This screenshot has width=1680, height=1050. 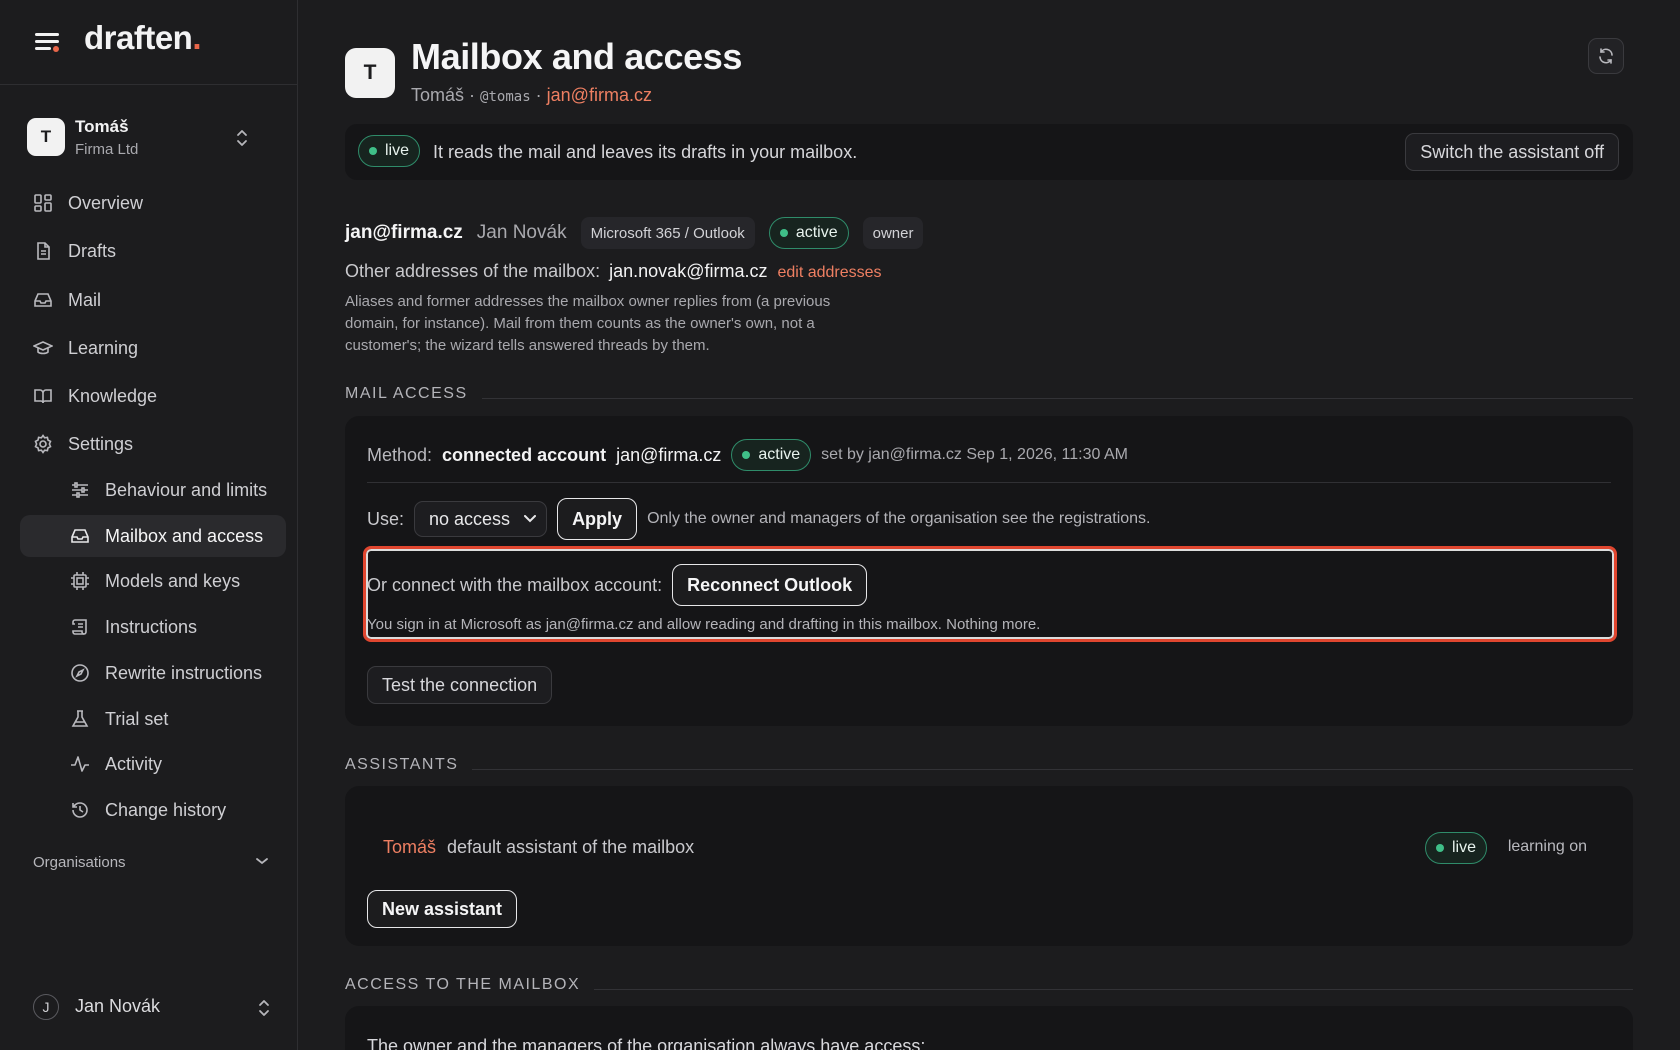 I want to click on assistants-heading: ASSISTANTS, so click(x=989, y=765).